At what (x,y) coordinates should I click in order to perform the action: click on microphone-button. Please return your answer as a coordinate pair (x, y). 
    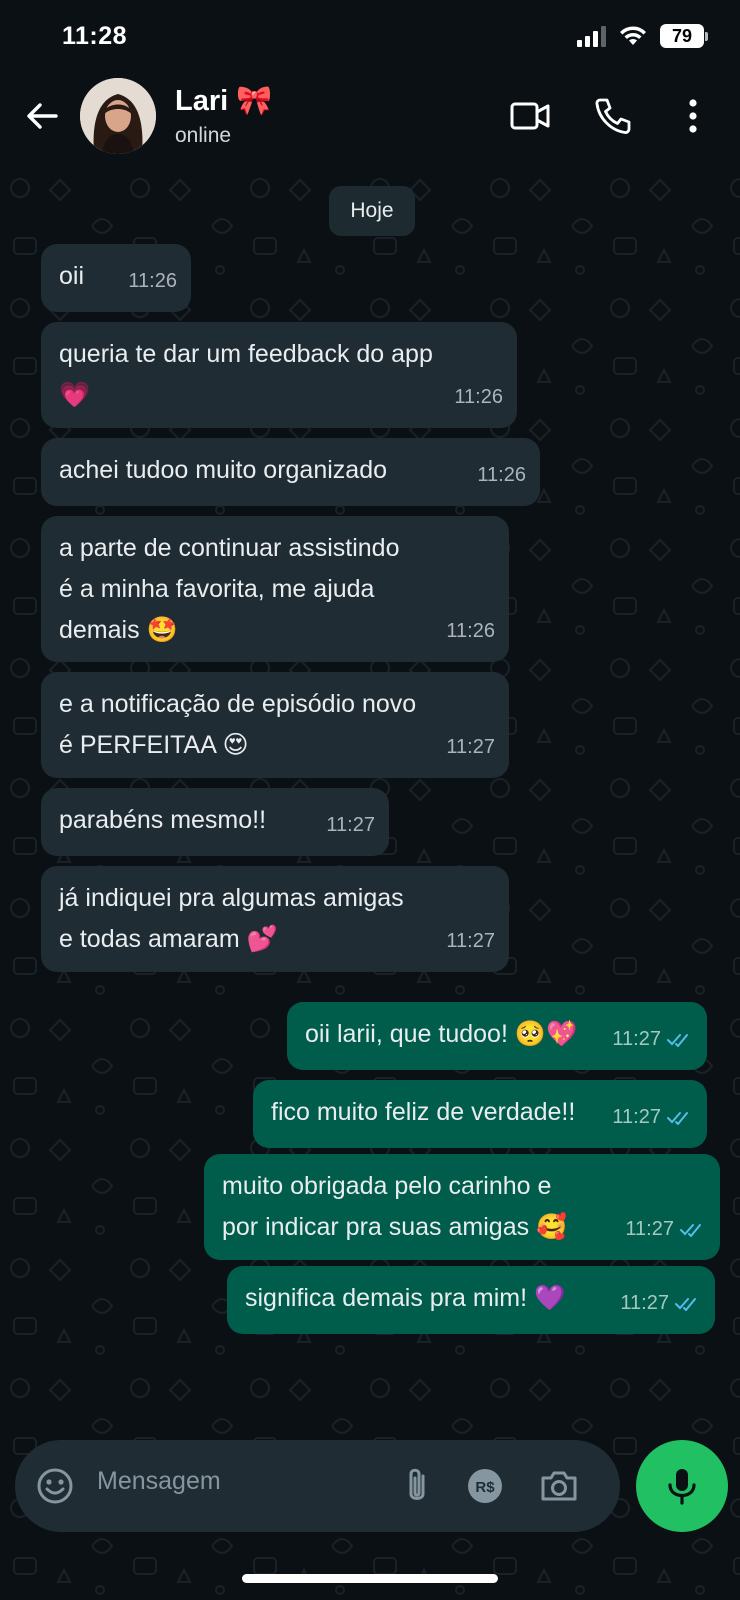
    Looking at the image, I should click on (682, 1486).